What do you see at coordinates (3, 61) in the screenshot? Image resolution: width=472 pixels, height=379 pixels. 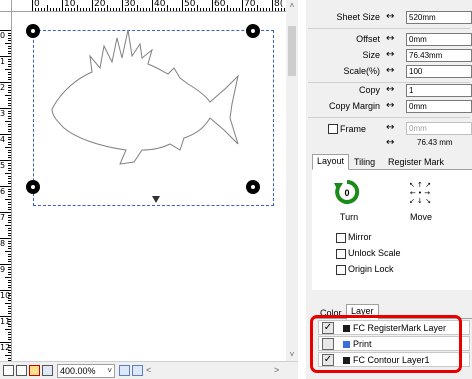 I see `ruler-label: 1` at bounding box center [3, 61].